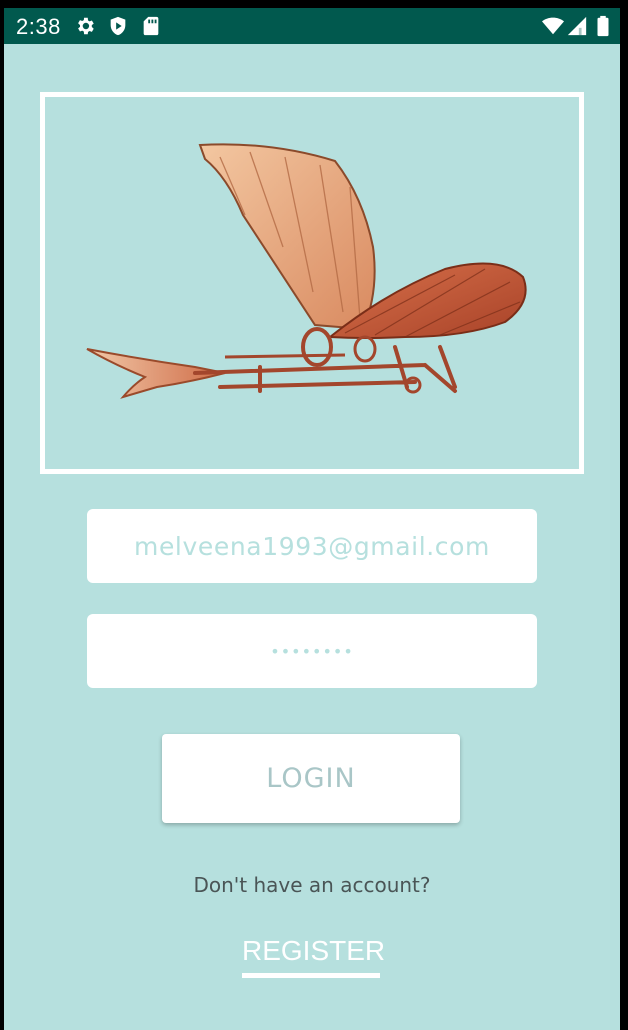  Describe the element at coordinates (118, 26) in the screenshot. I see `play-shield-icon` at that location.